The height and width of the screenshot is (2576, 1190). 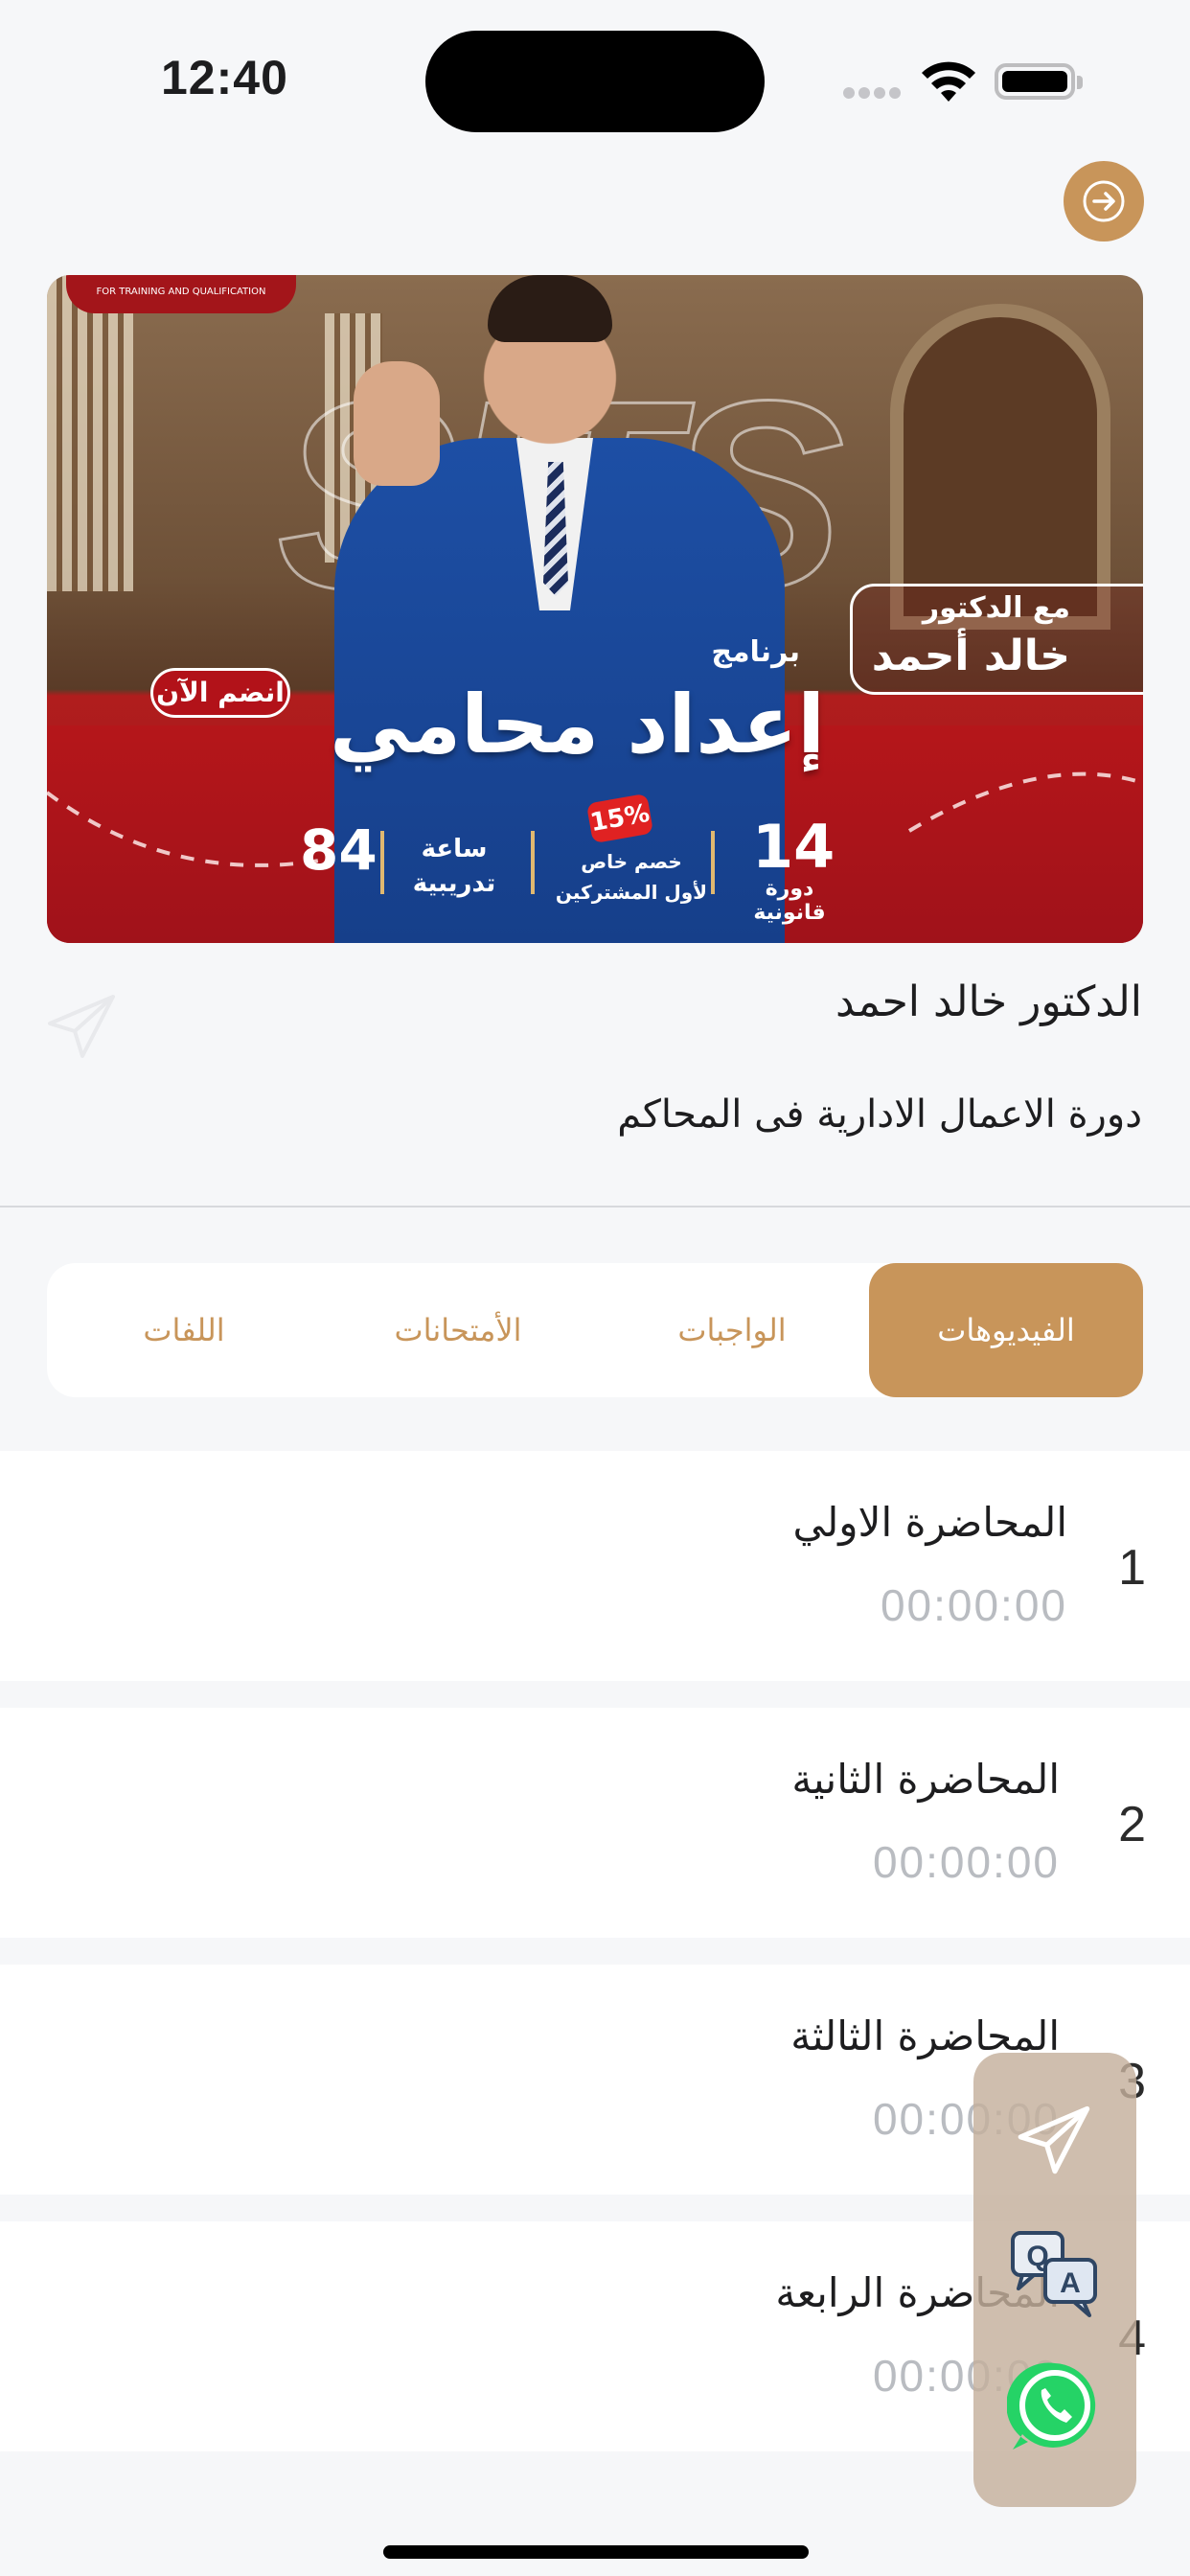 What do you see at coordinates (632, 861) in the screenshot?
I see `banner-discount-line1: خصم خاص` at bounding box center [632, 861].